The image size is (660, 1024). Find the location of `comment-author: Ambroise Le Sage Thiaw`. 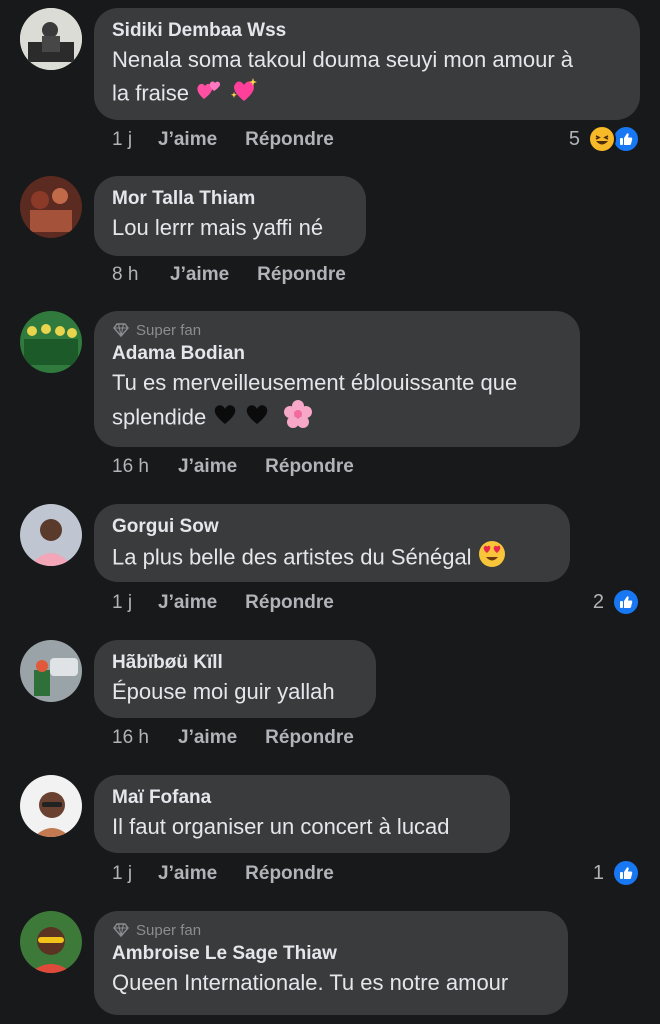

comment-author: Ambroise Le Sage Thiaw is located at coordinates (331, 954).